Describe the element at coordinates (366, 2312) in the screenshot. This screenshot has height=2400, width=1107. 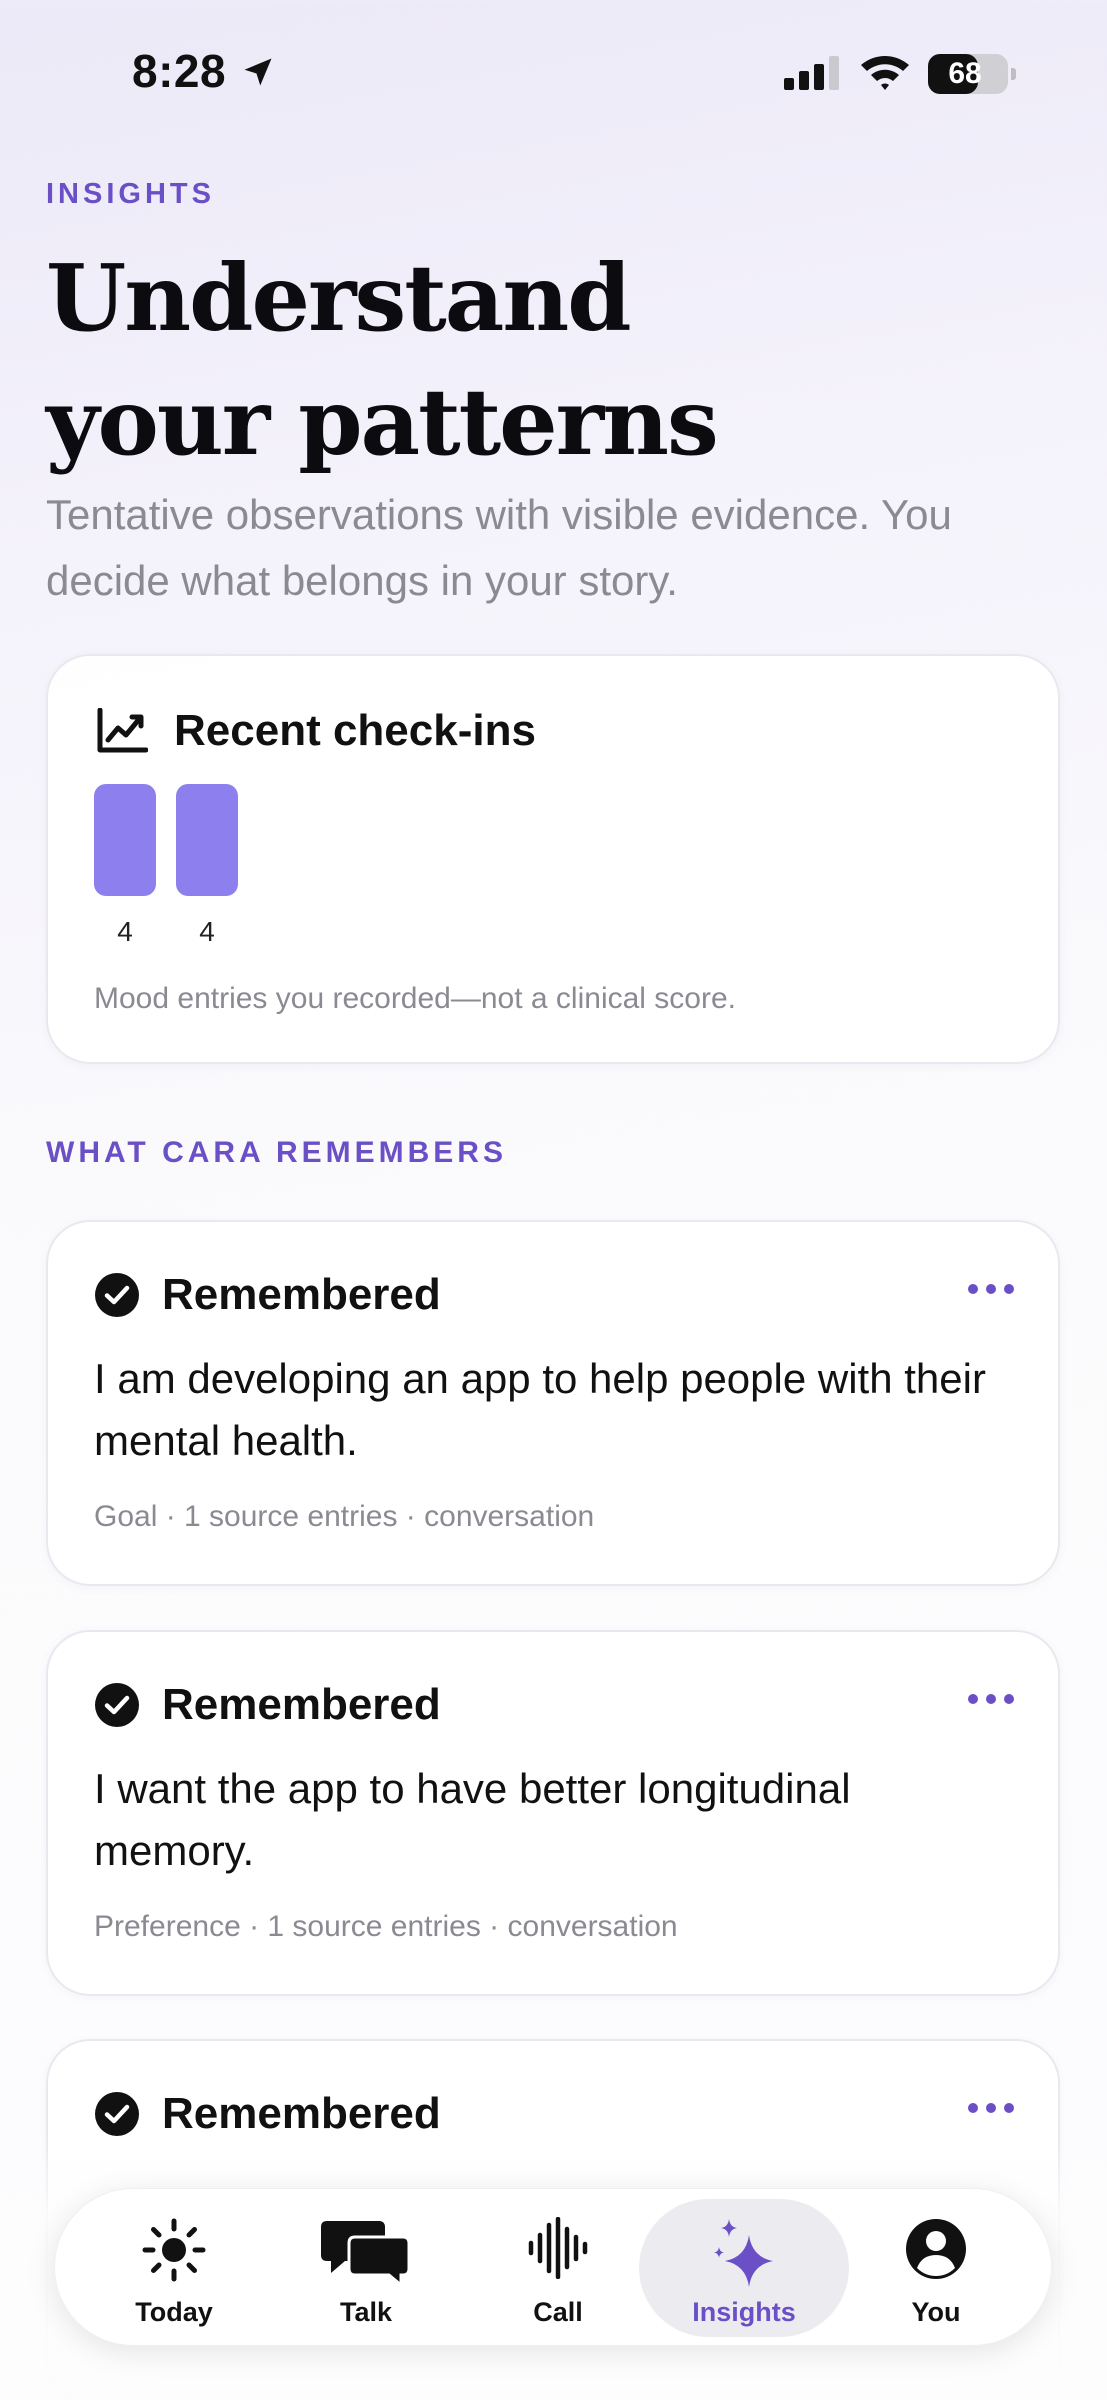
I see `tab-label: Talk` at that location.